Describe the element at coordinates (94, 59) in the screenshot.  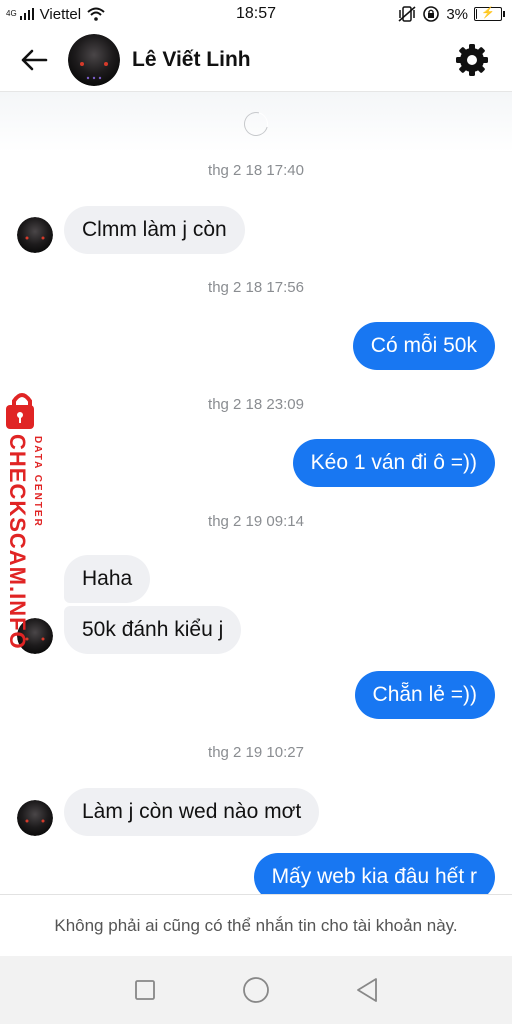
I see `contact-avatar` at that location.